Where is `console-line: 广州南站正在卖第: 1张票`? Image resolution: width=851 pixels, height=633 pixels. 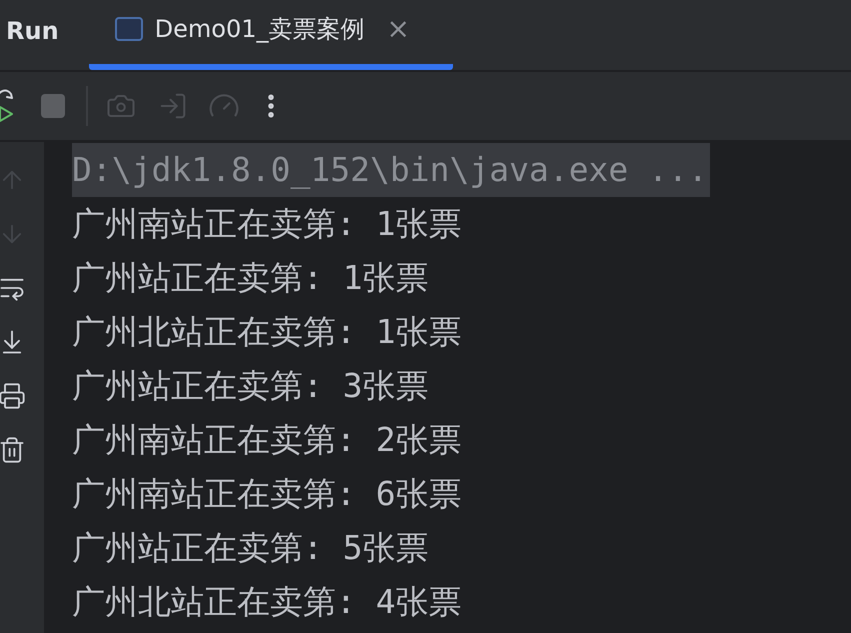 console-line: 广州南站正在卖第: 1张票 is located at coordinates (267, 224).